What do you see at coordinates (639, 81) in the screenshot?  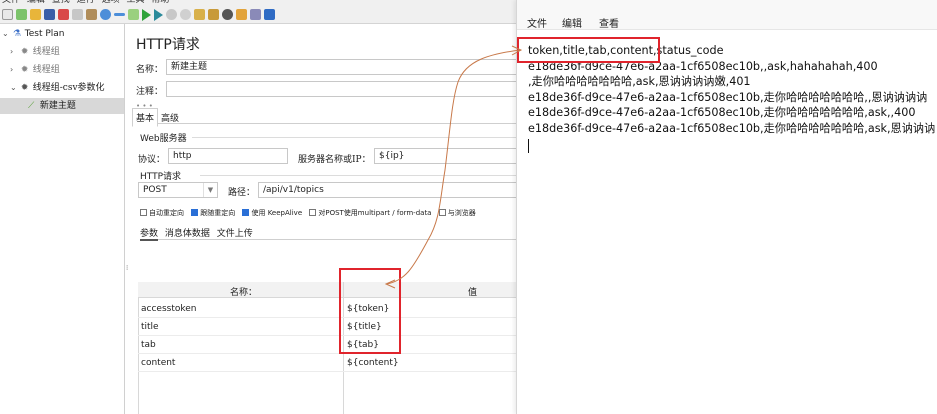 I see `text-line: ,走你哈哈哈哈哈哈哈,ask,恩讷讷讷讷嫩,401` at bounding box center [639, 81].